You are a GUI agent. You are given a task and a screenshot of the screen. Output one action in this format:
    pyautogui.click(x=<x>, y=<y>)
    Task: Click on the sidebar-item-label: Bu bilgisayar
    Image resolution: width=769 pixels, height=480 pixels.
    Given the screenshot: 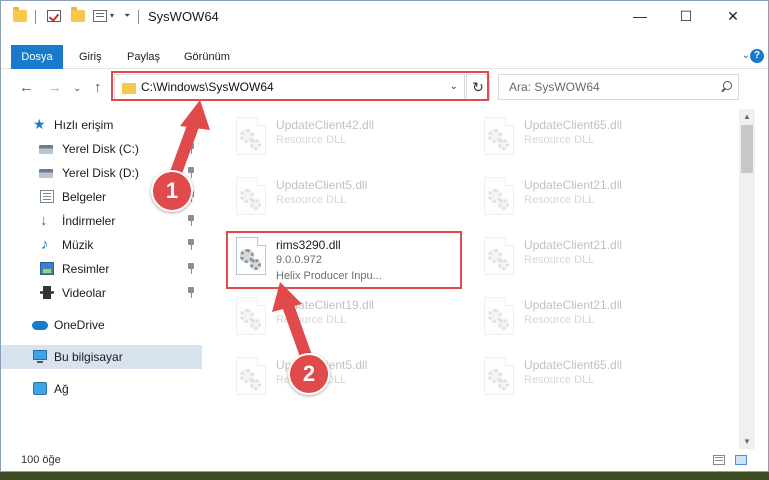 What is the action you would take?
    pyautogui.click(x=88, y=357)
    